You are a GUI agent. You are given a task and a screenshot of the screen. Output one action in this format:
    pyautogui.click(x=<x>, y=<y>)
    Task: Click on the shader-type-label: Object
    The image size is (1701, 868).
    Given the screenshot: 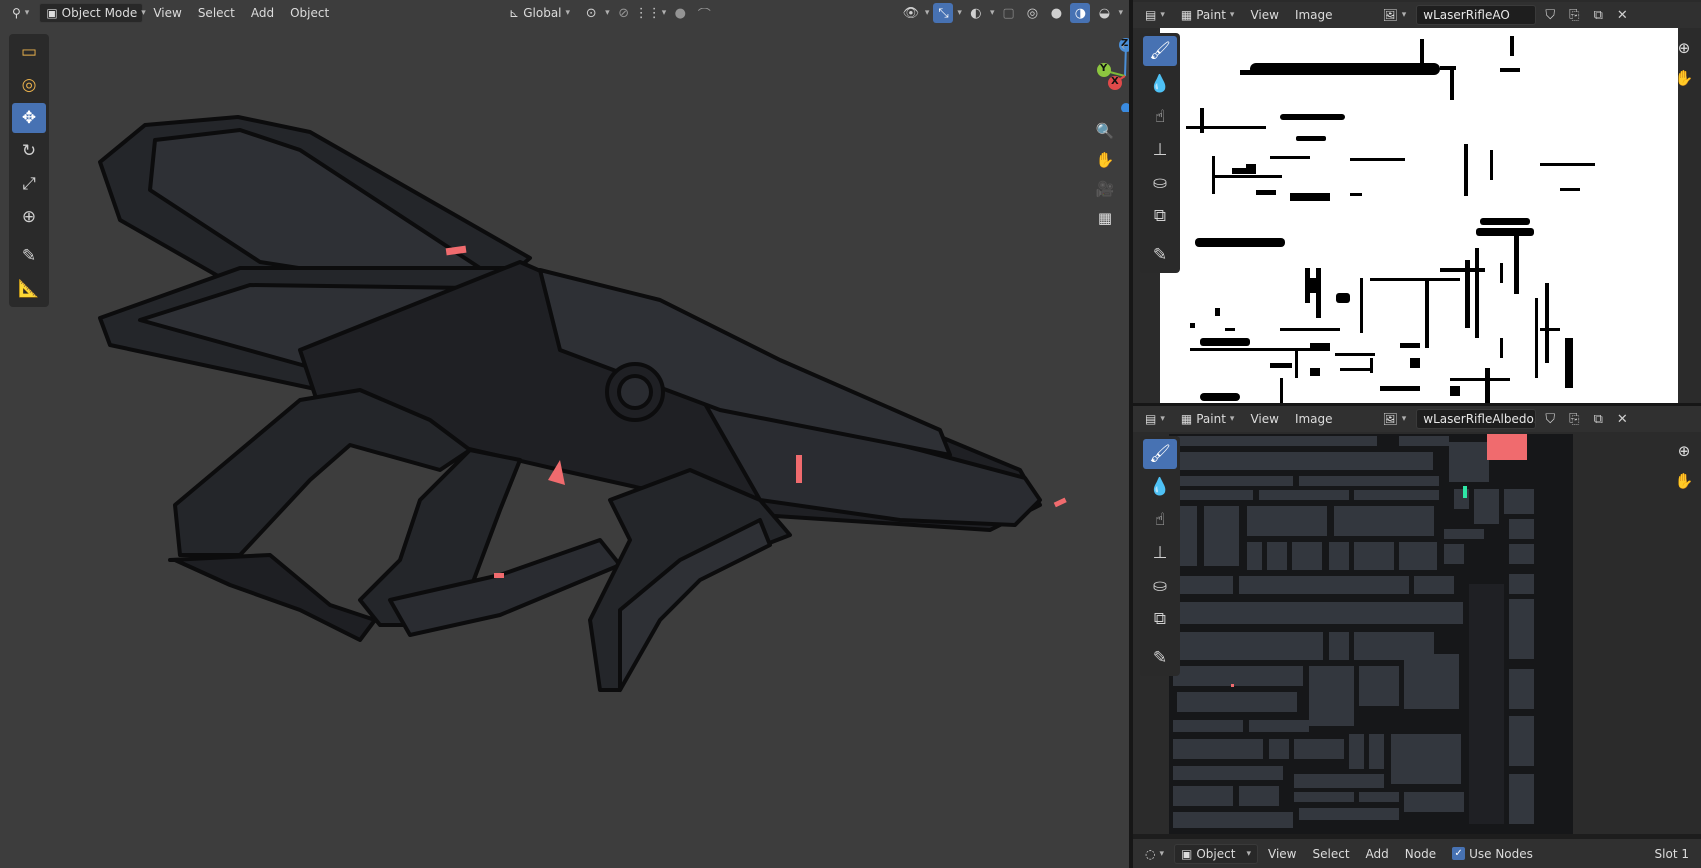 What is the action you would take?
    pyautogui.click(x=1216, y=853)
    